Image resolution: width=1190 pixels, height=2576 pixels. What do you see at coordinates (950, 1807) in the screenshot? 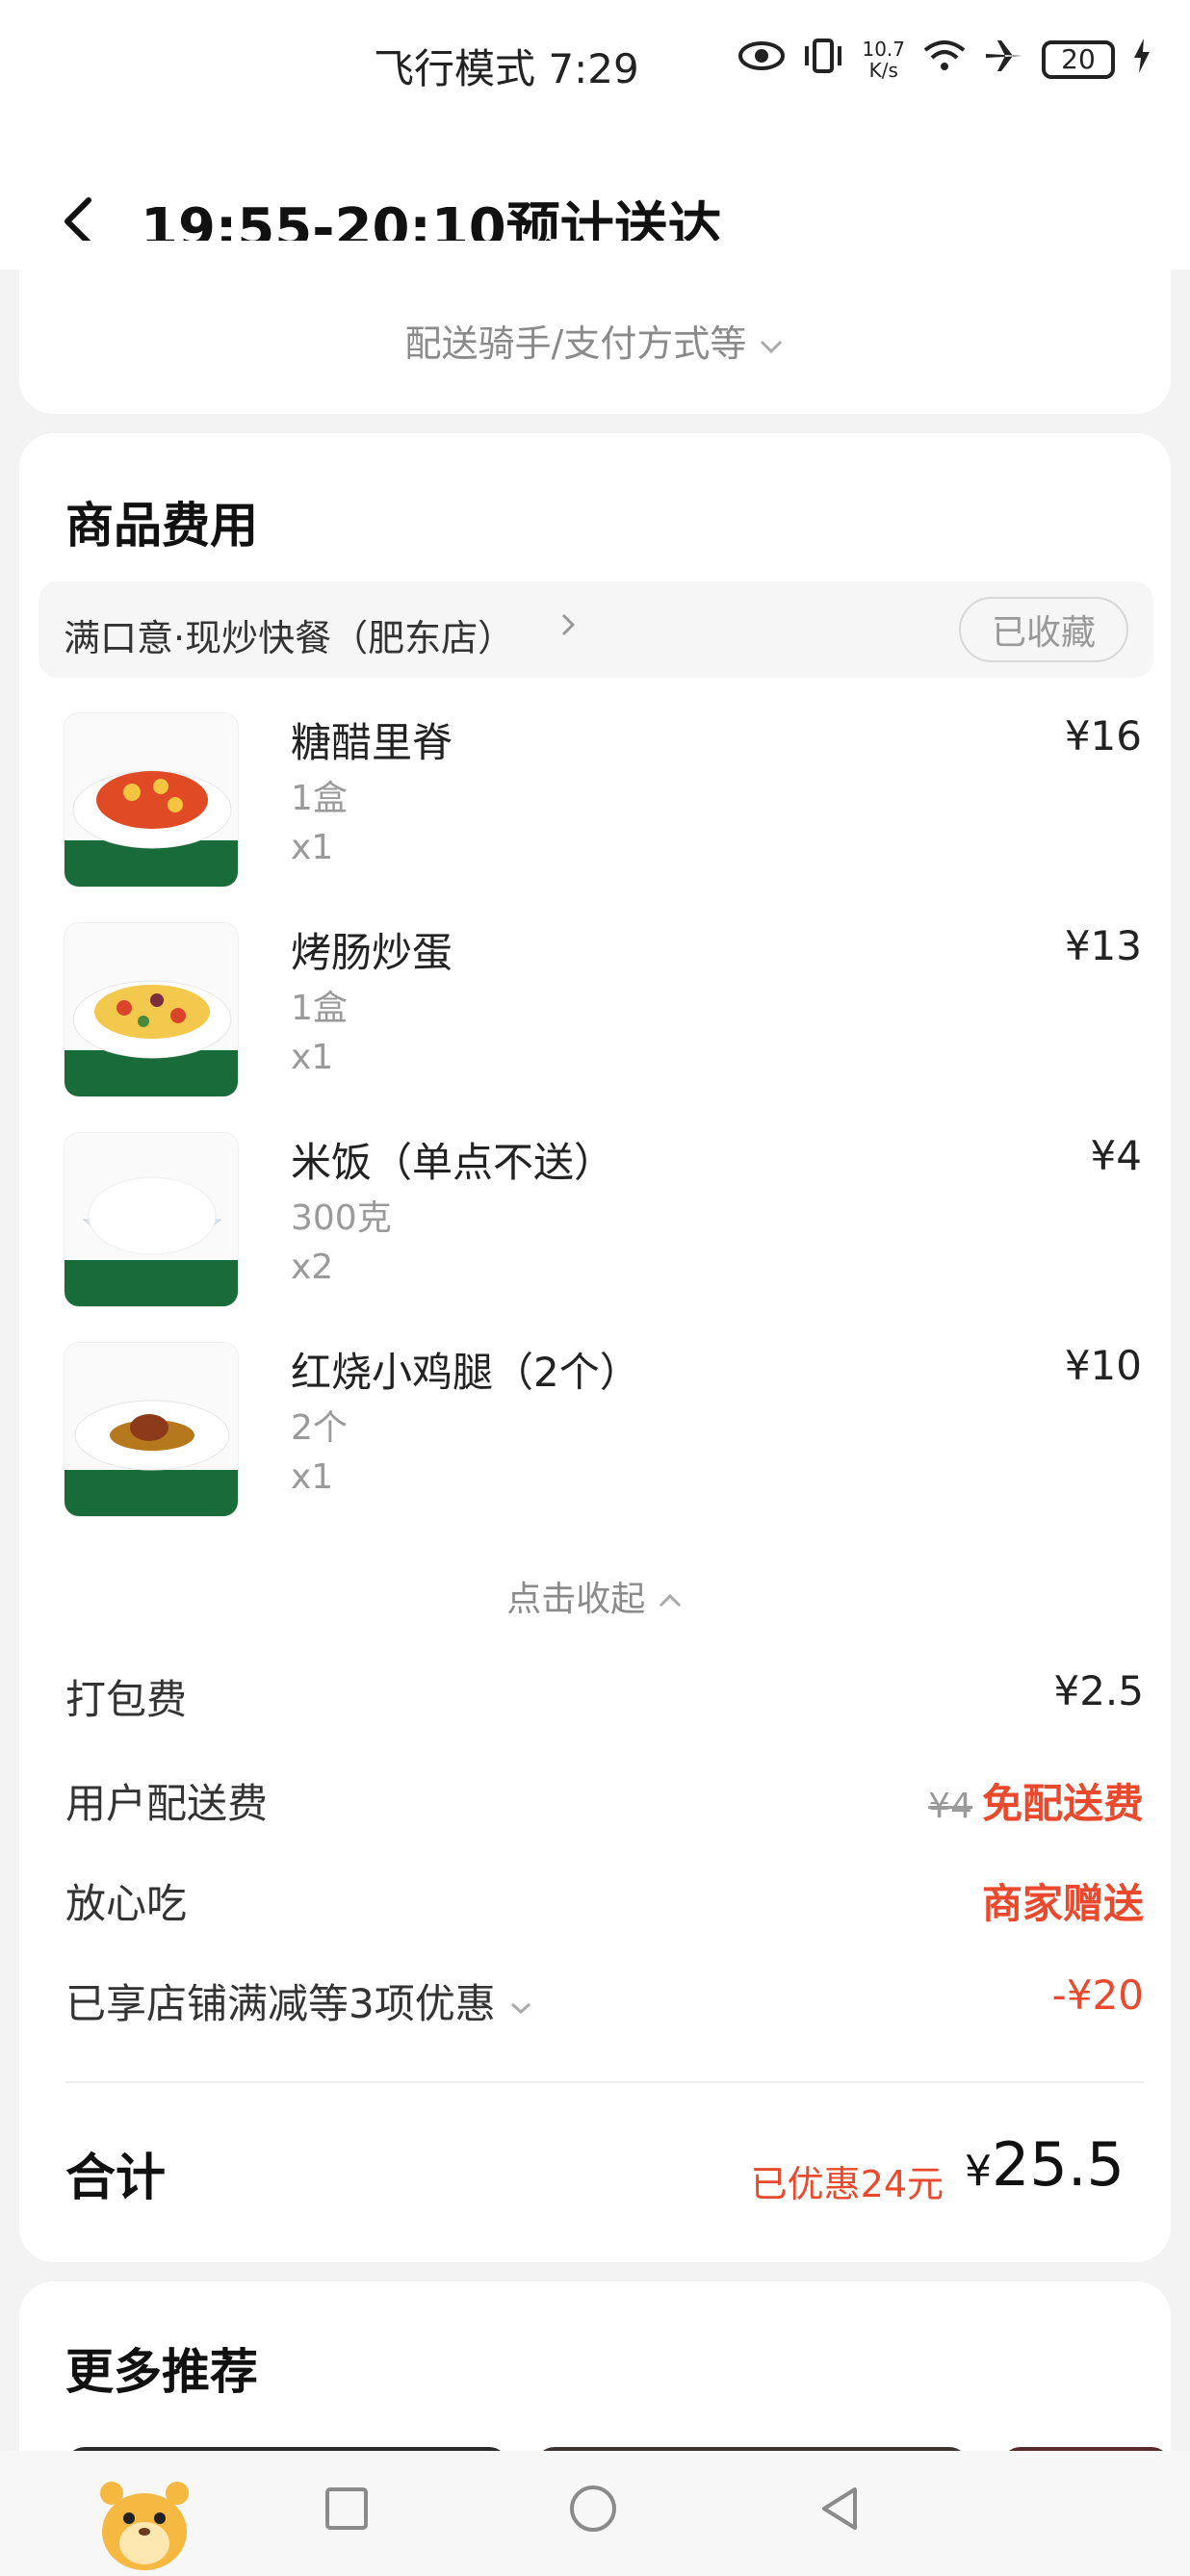
I see `delivery-original-price: ¥4` at bounding box center [950, 1807].